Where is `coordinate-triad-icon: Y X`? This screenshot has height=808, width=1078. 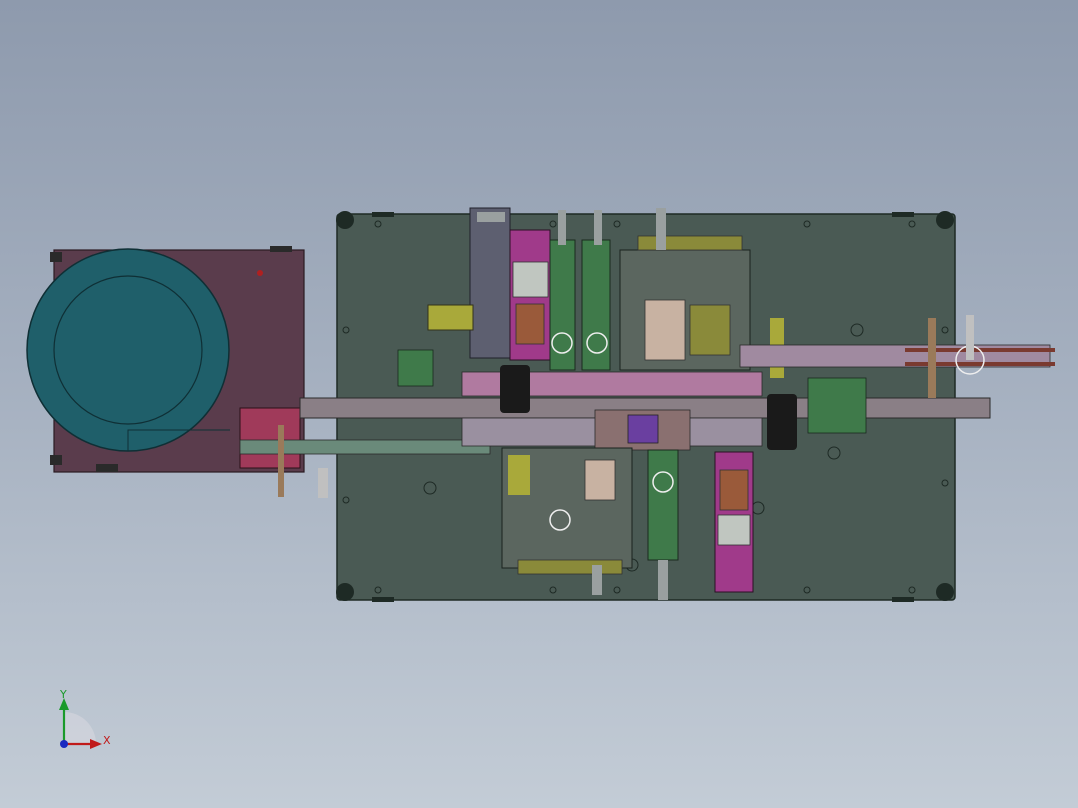 coordinate-triad-icon: Y X is located at coordinates (85, 718).